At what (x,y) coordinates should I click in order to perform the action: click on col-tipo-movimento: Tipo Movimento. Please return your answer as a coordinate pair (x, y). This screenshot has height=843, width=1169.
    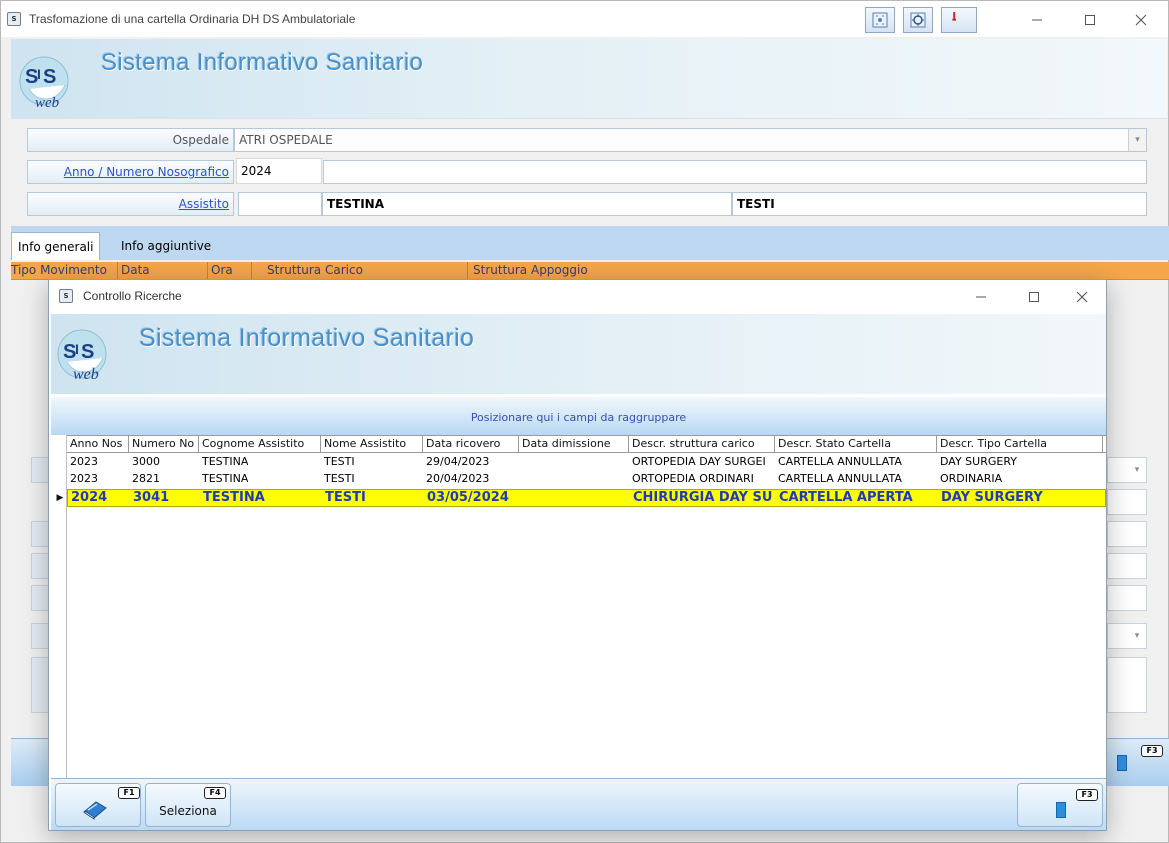
    Looking at the image, I should click on (59, 270).